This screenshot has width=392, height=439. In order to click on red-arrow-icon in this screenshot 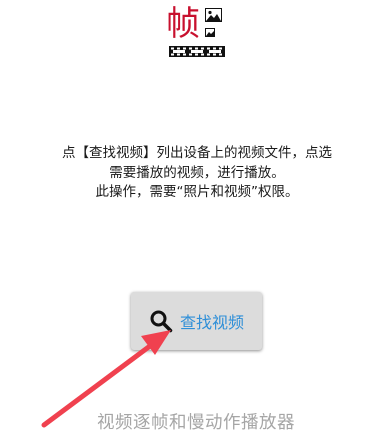, I will do `click(106, 379)`.